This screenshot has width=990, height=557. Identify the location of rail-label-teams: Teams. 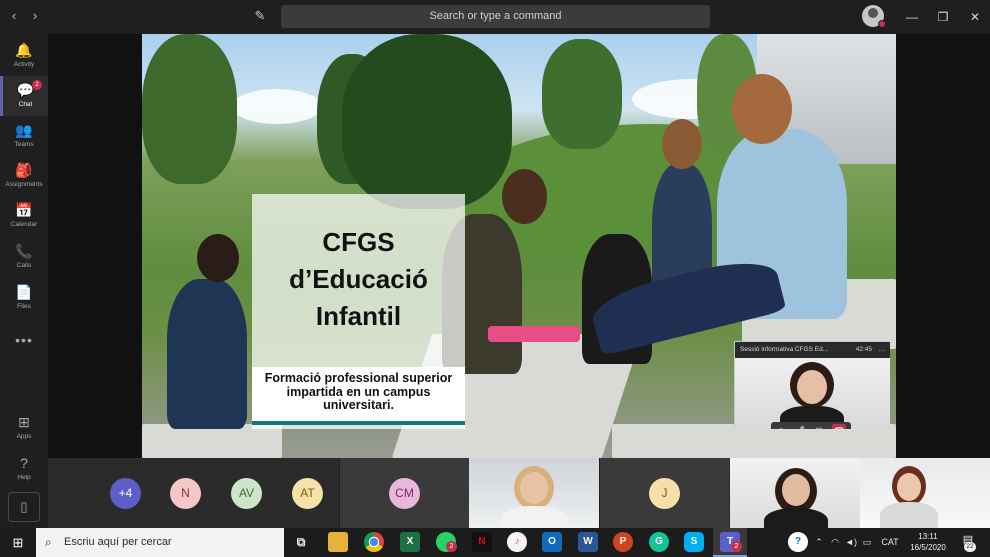
(24, 144).